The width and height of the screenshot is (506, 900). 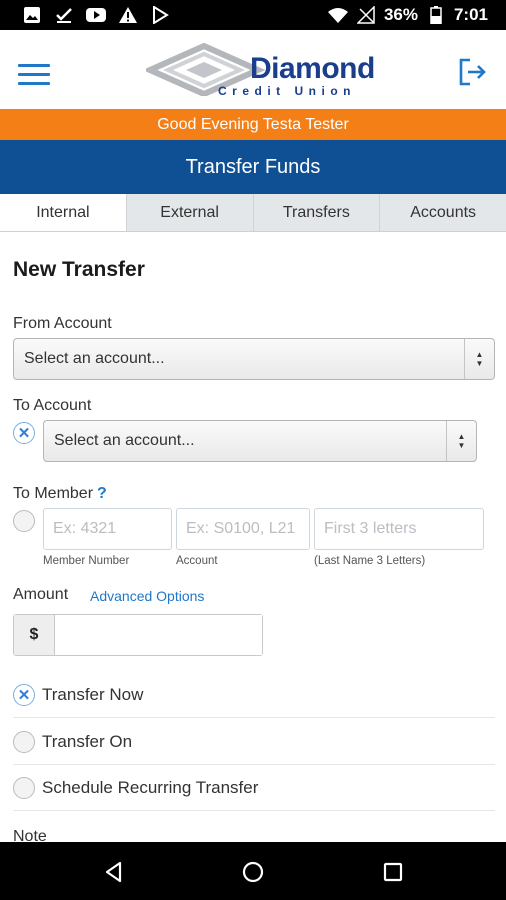 I want to click on home-icon, so click(x=253, y=872).